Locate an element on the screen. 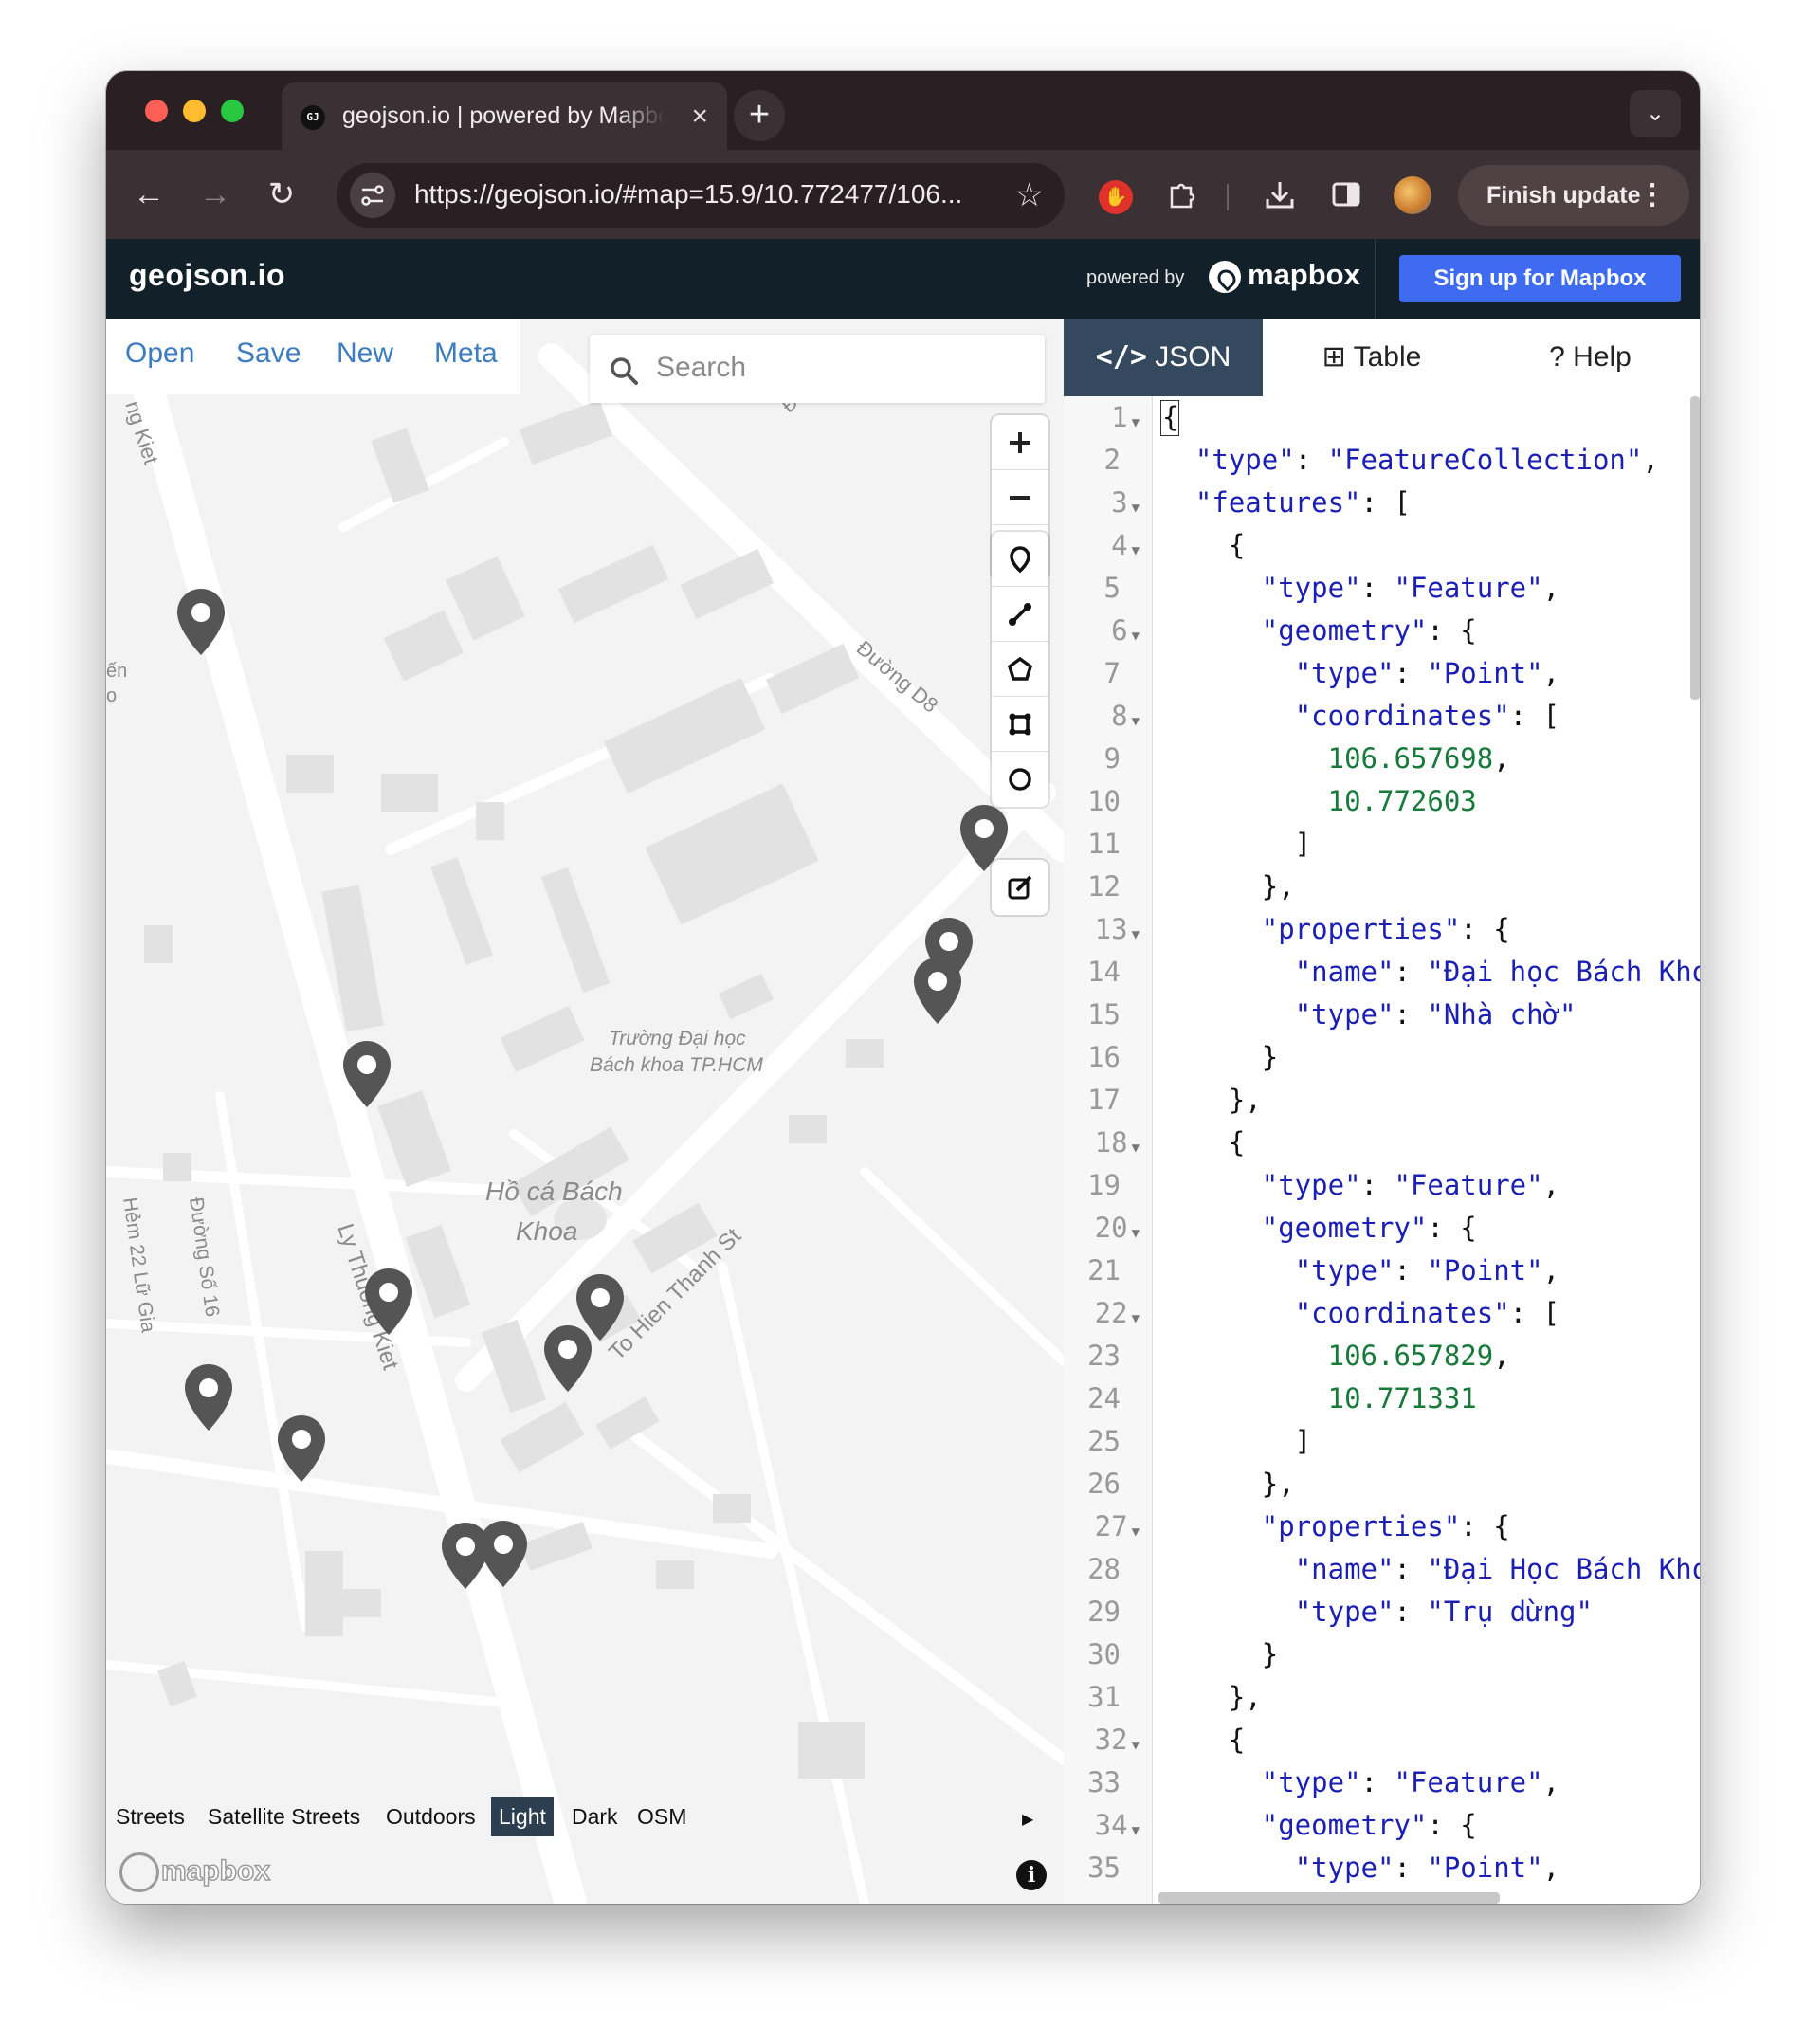  style-streets: Streets is located at coordinates (150, 1816).